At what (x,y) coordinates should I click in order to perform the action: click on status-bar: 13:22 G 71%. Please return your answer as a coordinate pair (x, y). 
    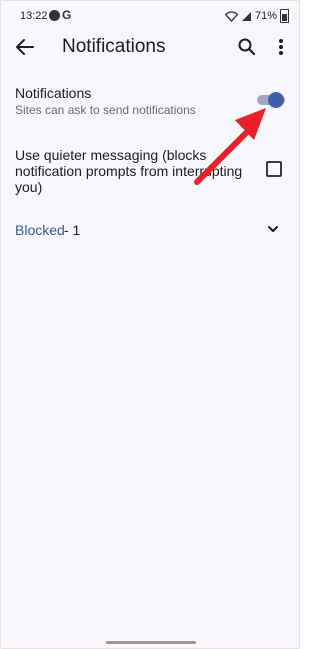
    Looking at the image, I should click on (150, 16).